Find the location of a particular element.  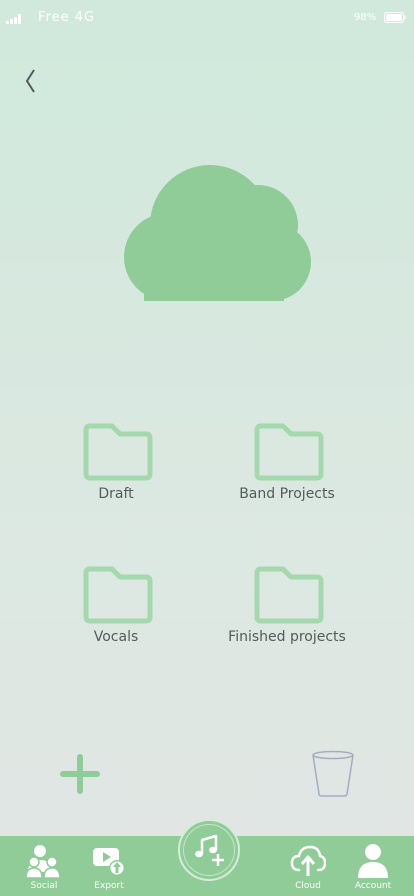

folder-label: Band Projects is located at coordinates (287, 494).